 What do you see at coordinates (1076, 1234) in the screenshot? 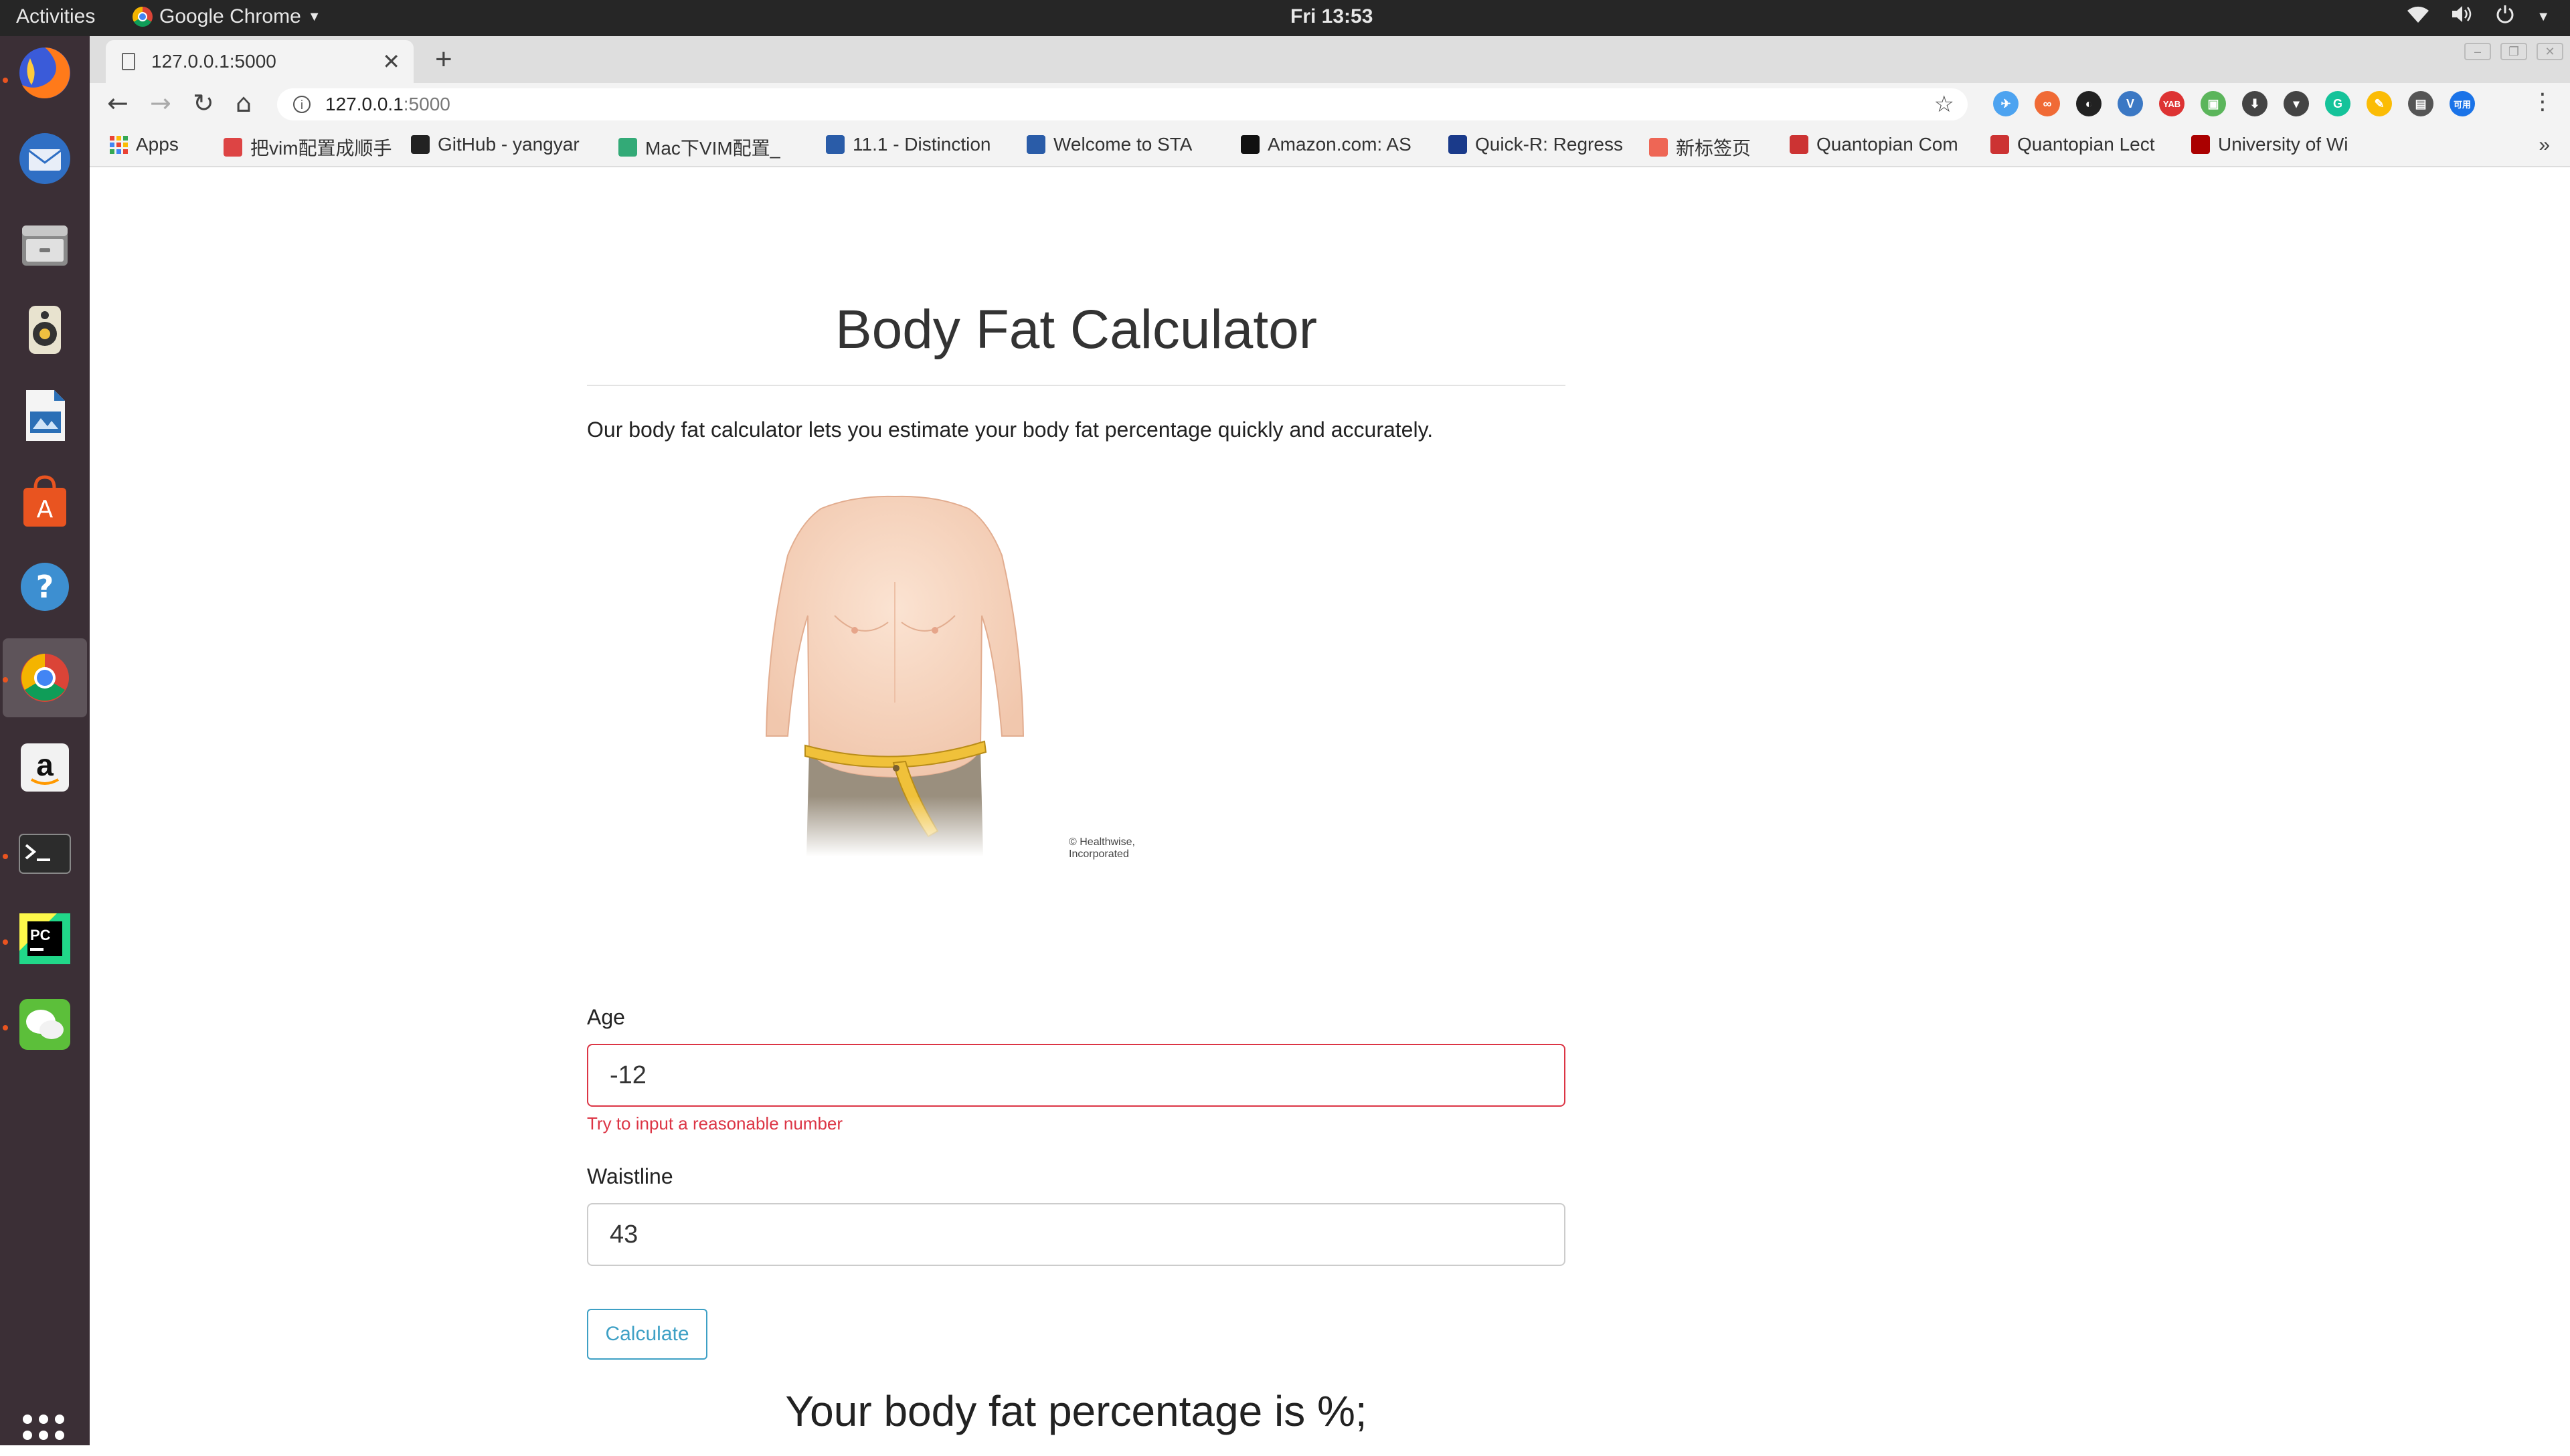
I see `waistline-input: 43` at bounding box center [1076, 1234].